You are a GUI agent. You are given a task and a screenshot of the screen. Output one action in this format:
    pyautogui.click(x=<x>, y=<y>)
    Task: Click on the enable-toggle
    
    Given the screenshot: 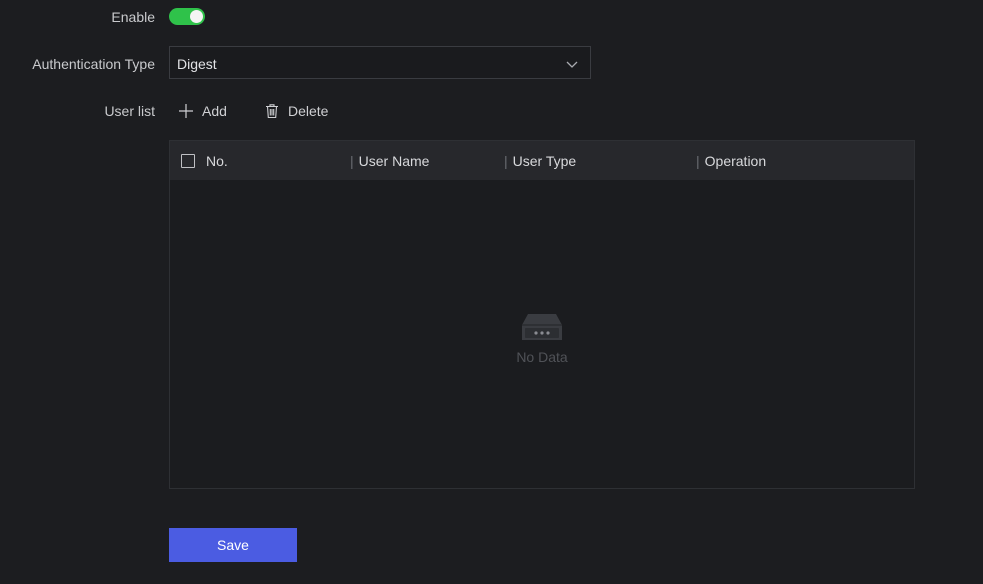 What is the action you would take?
    pyautogui.click(x=187, y=16)
    